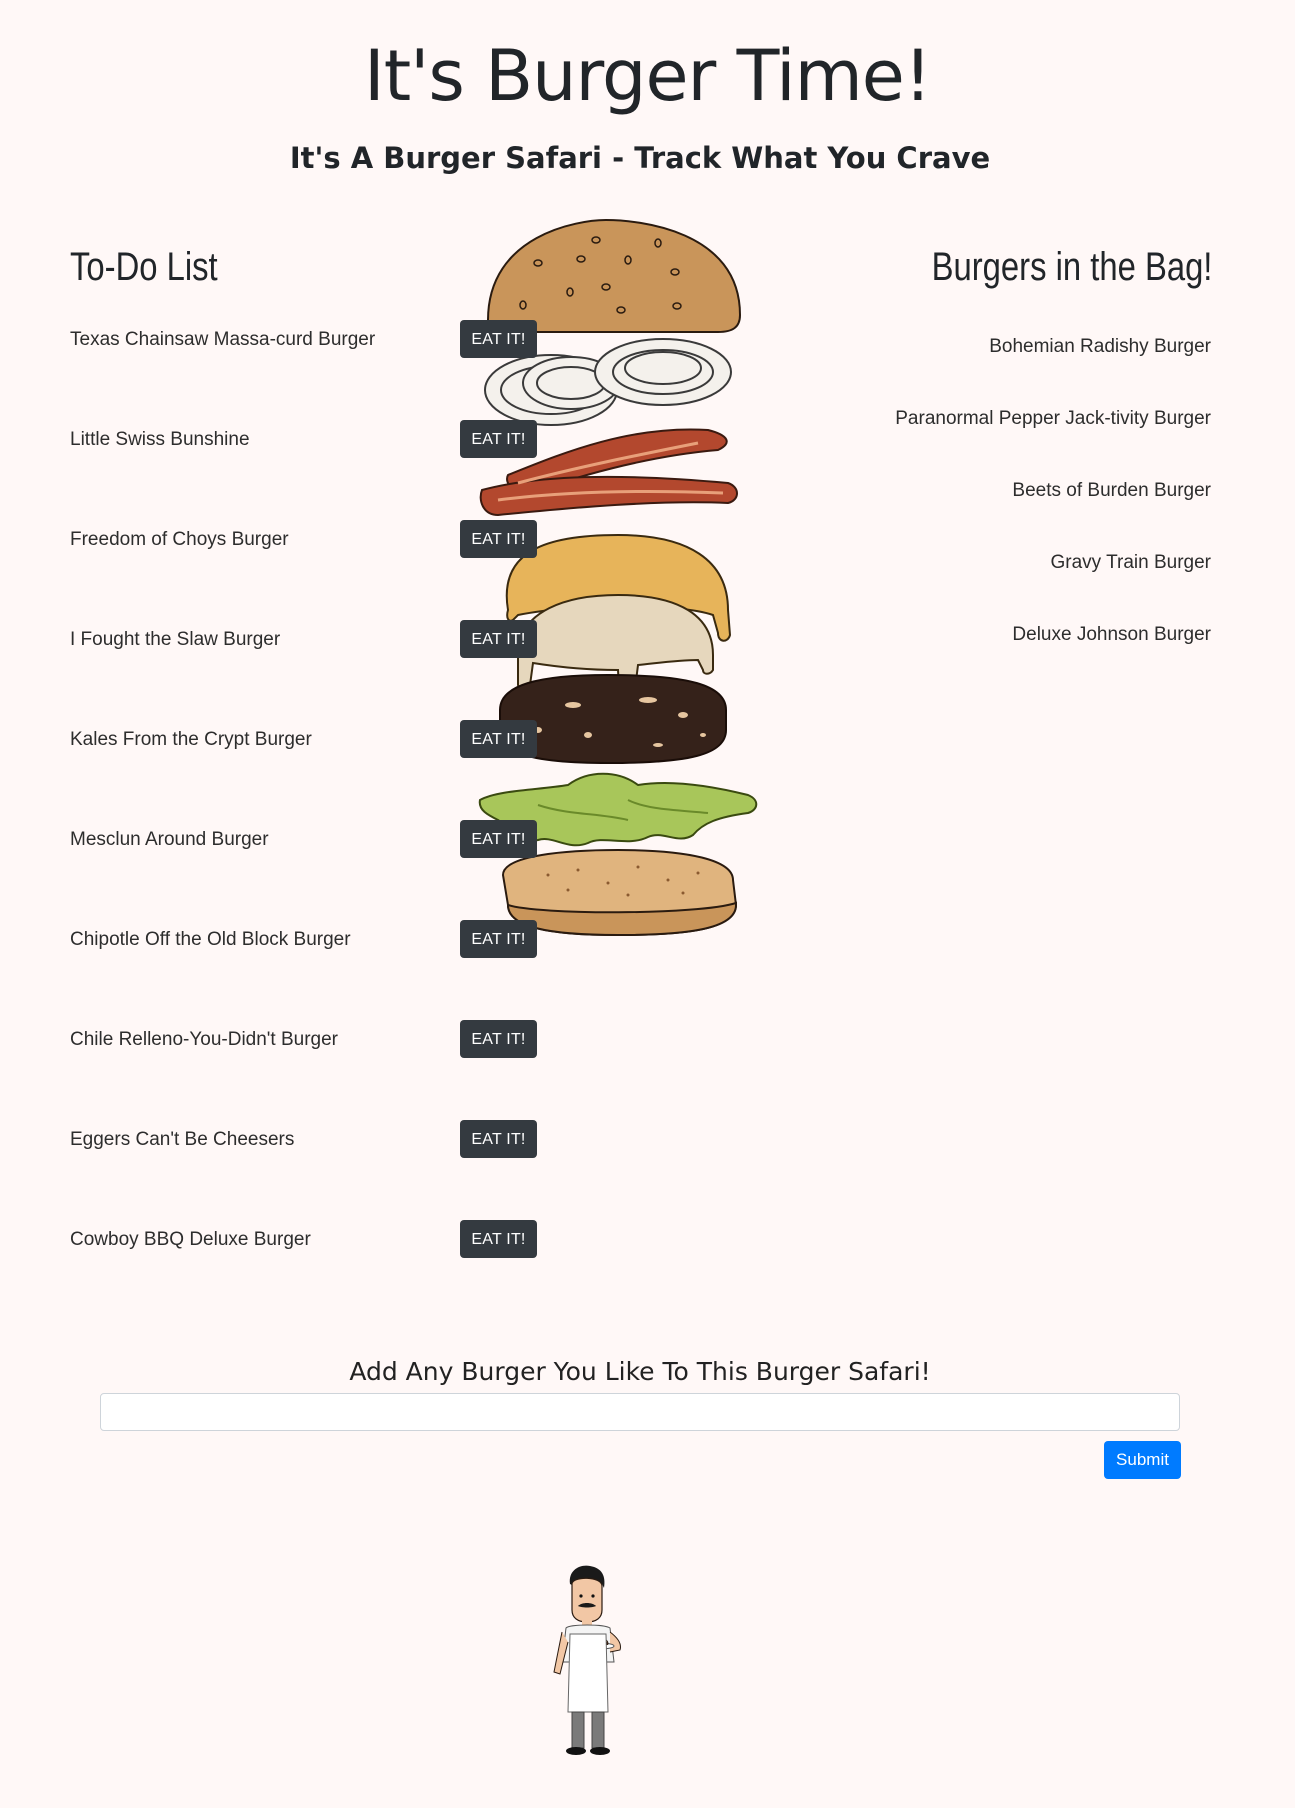 The height and width of the screenshot is (1808, 1295). What do you see at coordinates (190, 1239) in the screenshot?
I see `todo-item-10: Cowboy BBQ Deluxe Burger` at bounding box center [190, 1239].